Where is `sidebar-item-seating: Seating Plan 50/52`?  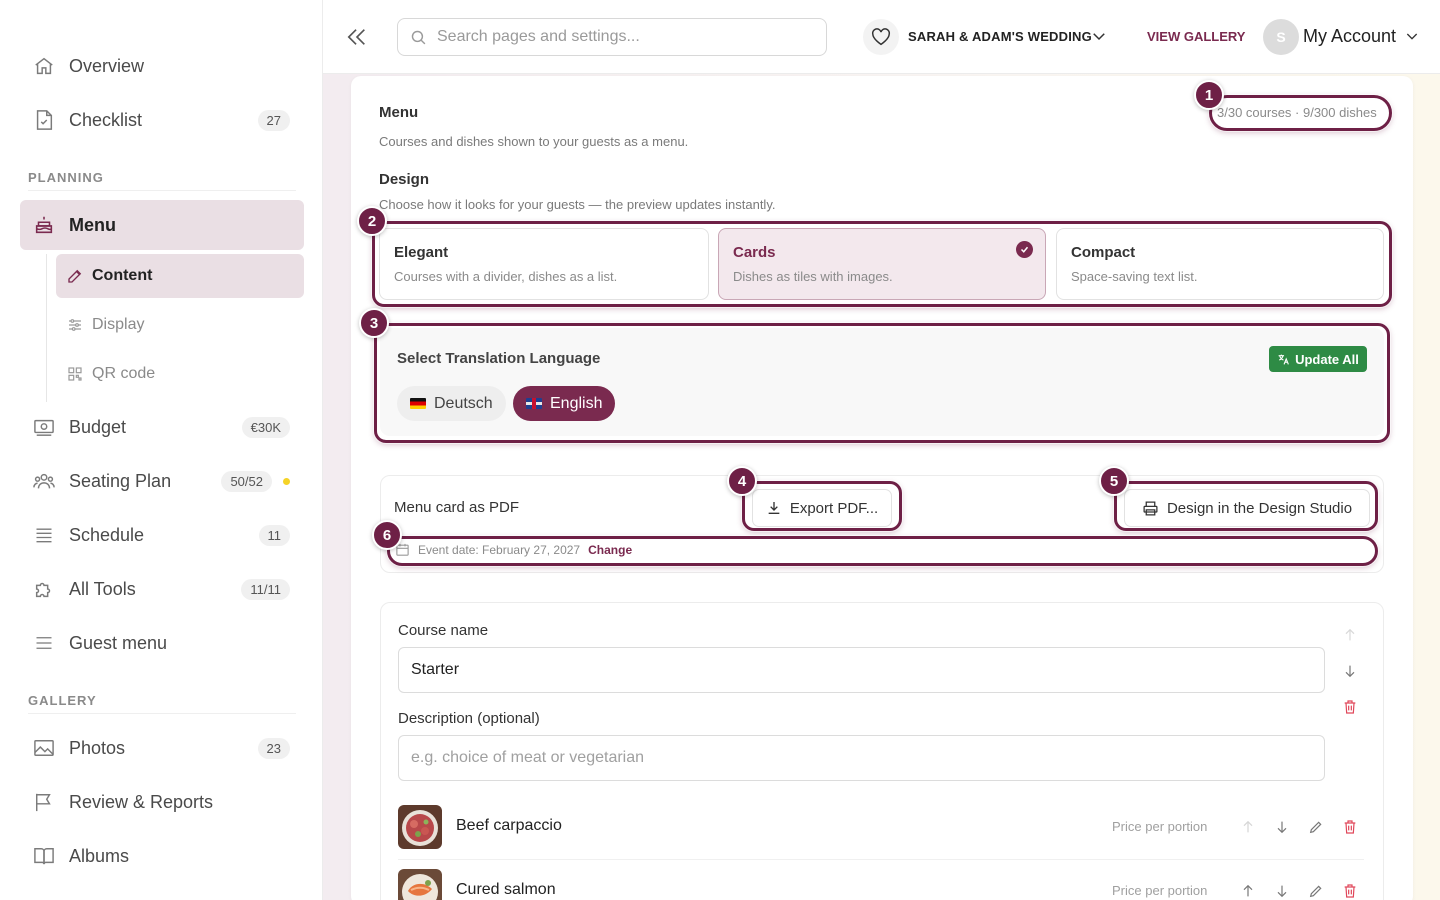
sidebar-item-seating: Seating Plan 50/52 is located at coordinates (162, 481).